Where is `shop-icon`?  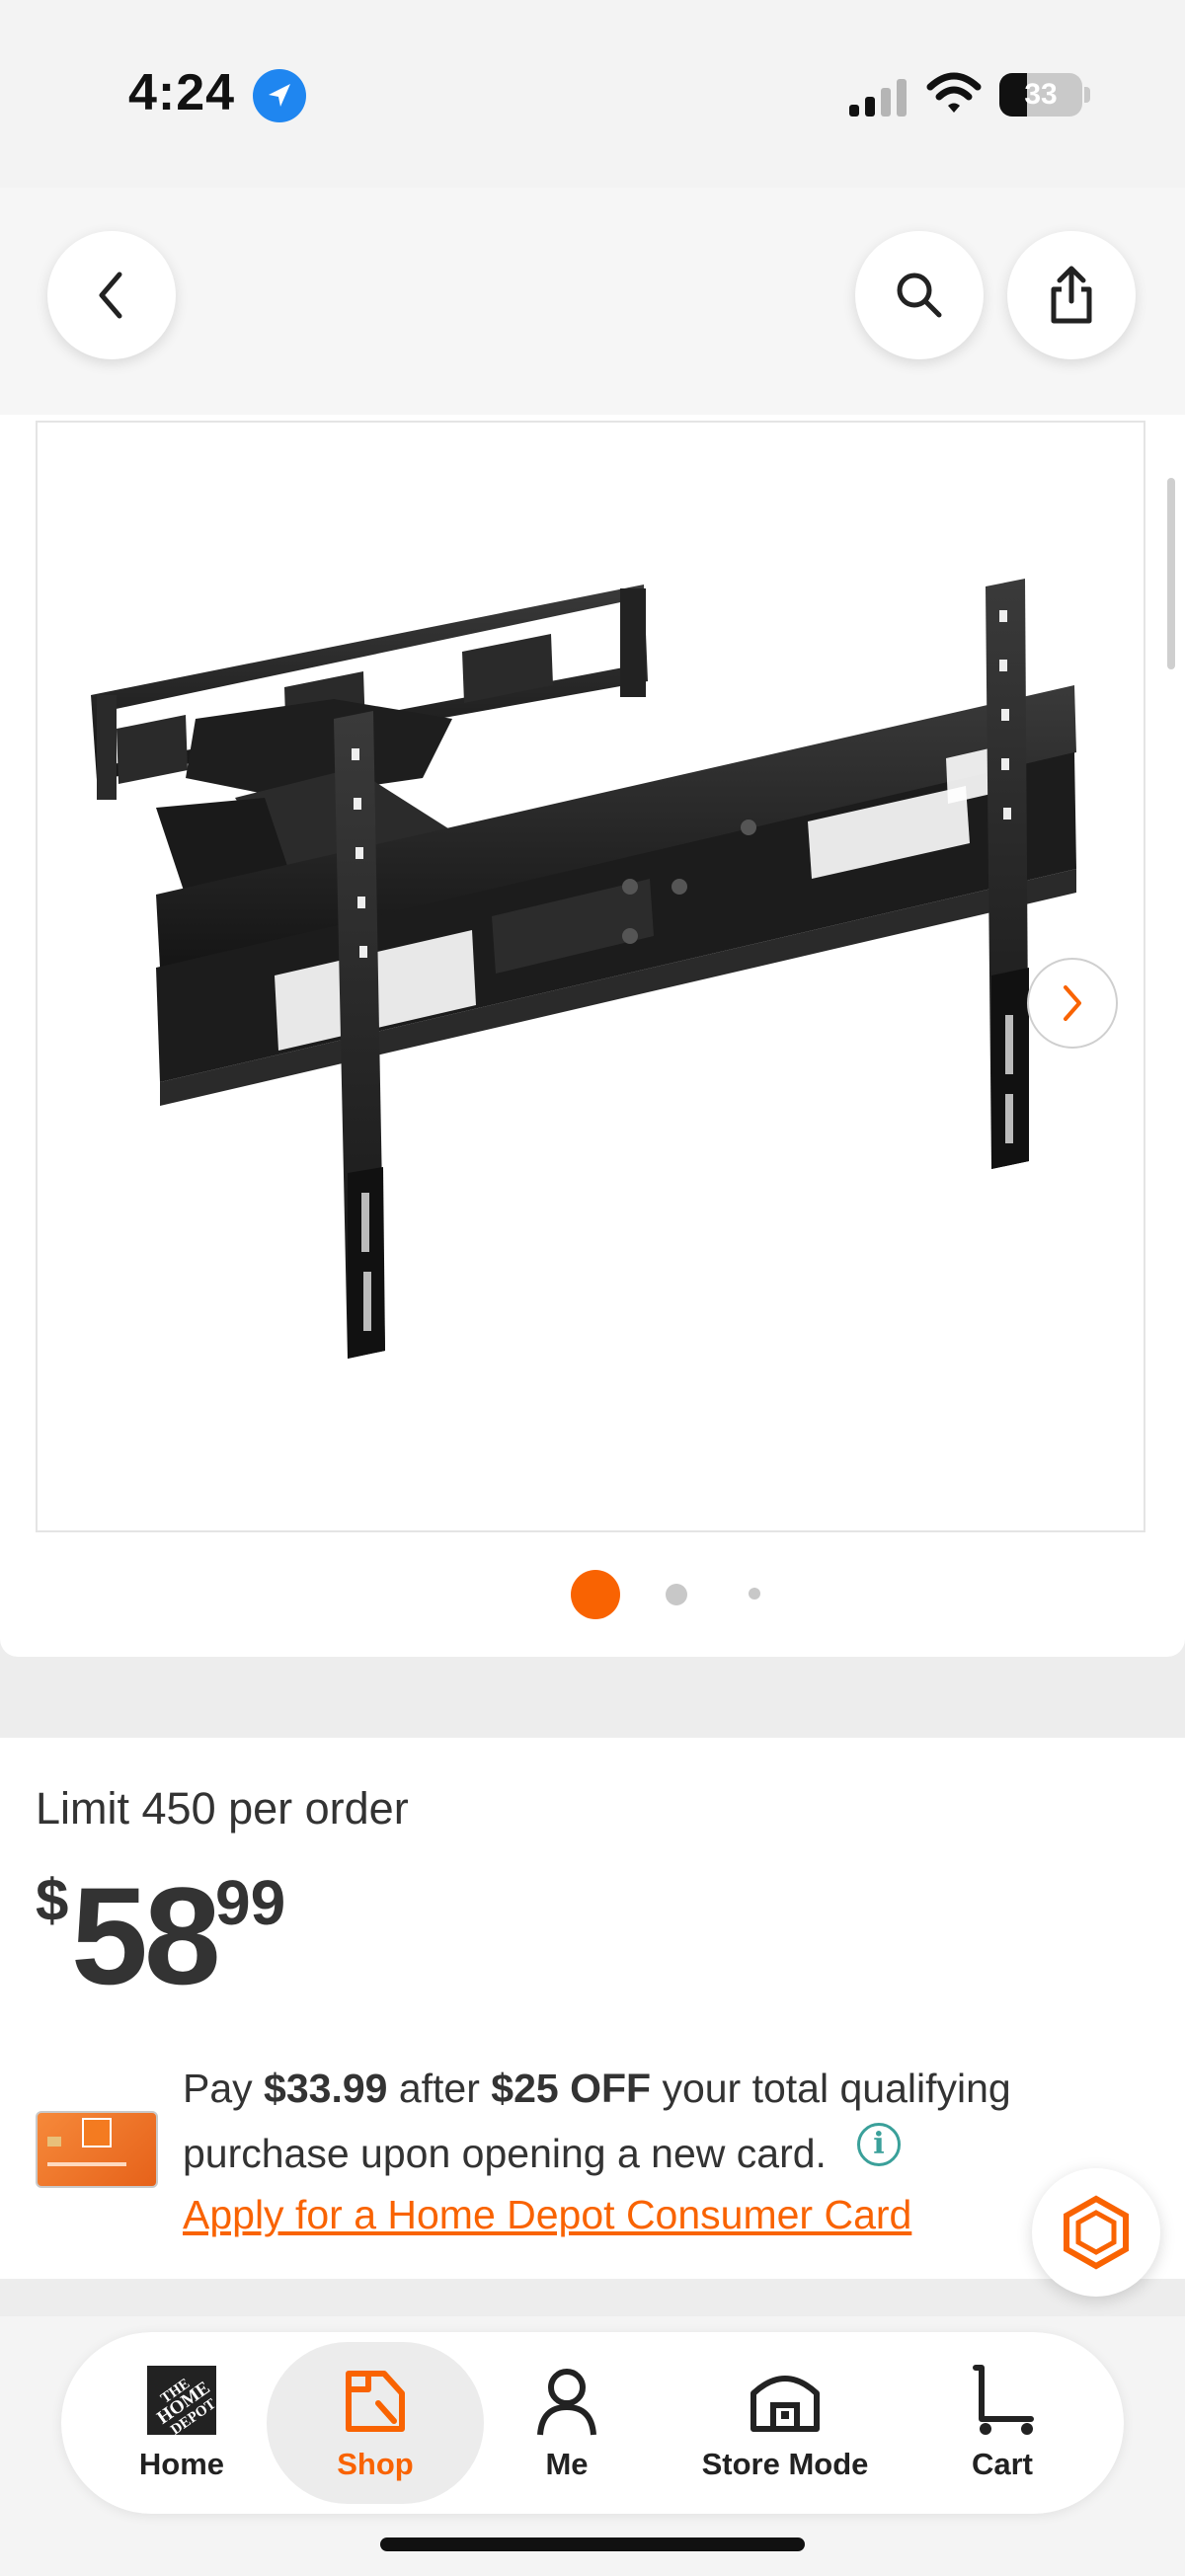 shop-icon is located at coordinates (376, 2401).